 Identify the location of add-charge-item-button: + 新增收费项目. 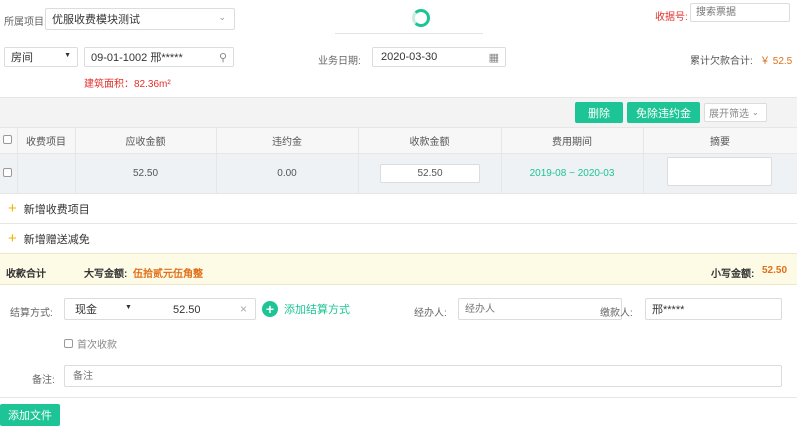
(49, 209).